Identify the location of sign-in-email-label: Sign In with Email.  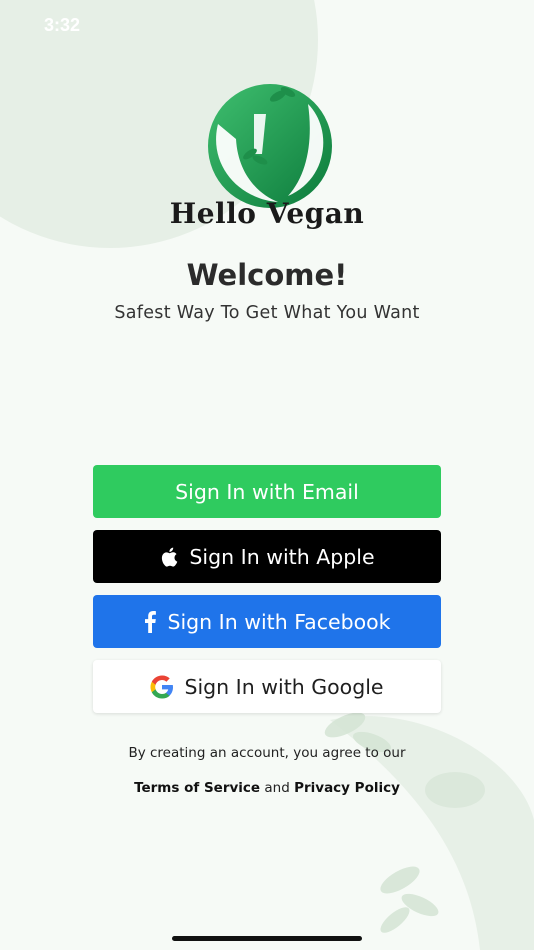
(267, 491).